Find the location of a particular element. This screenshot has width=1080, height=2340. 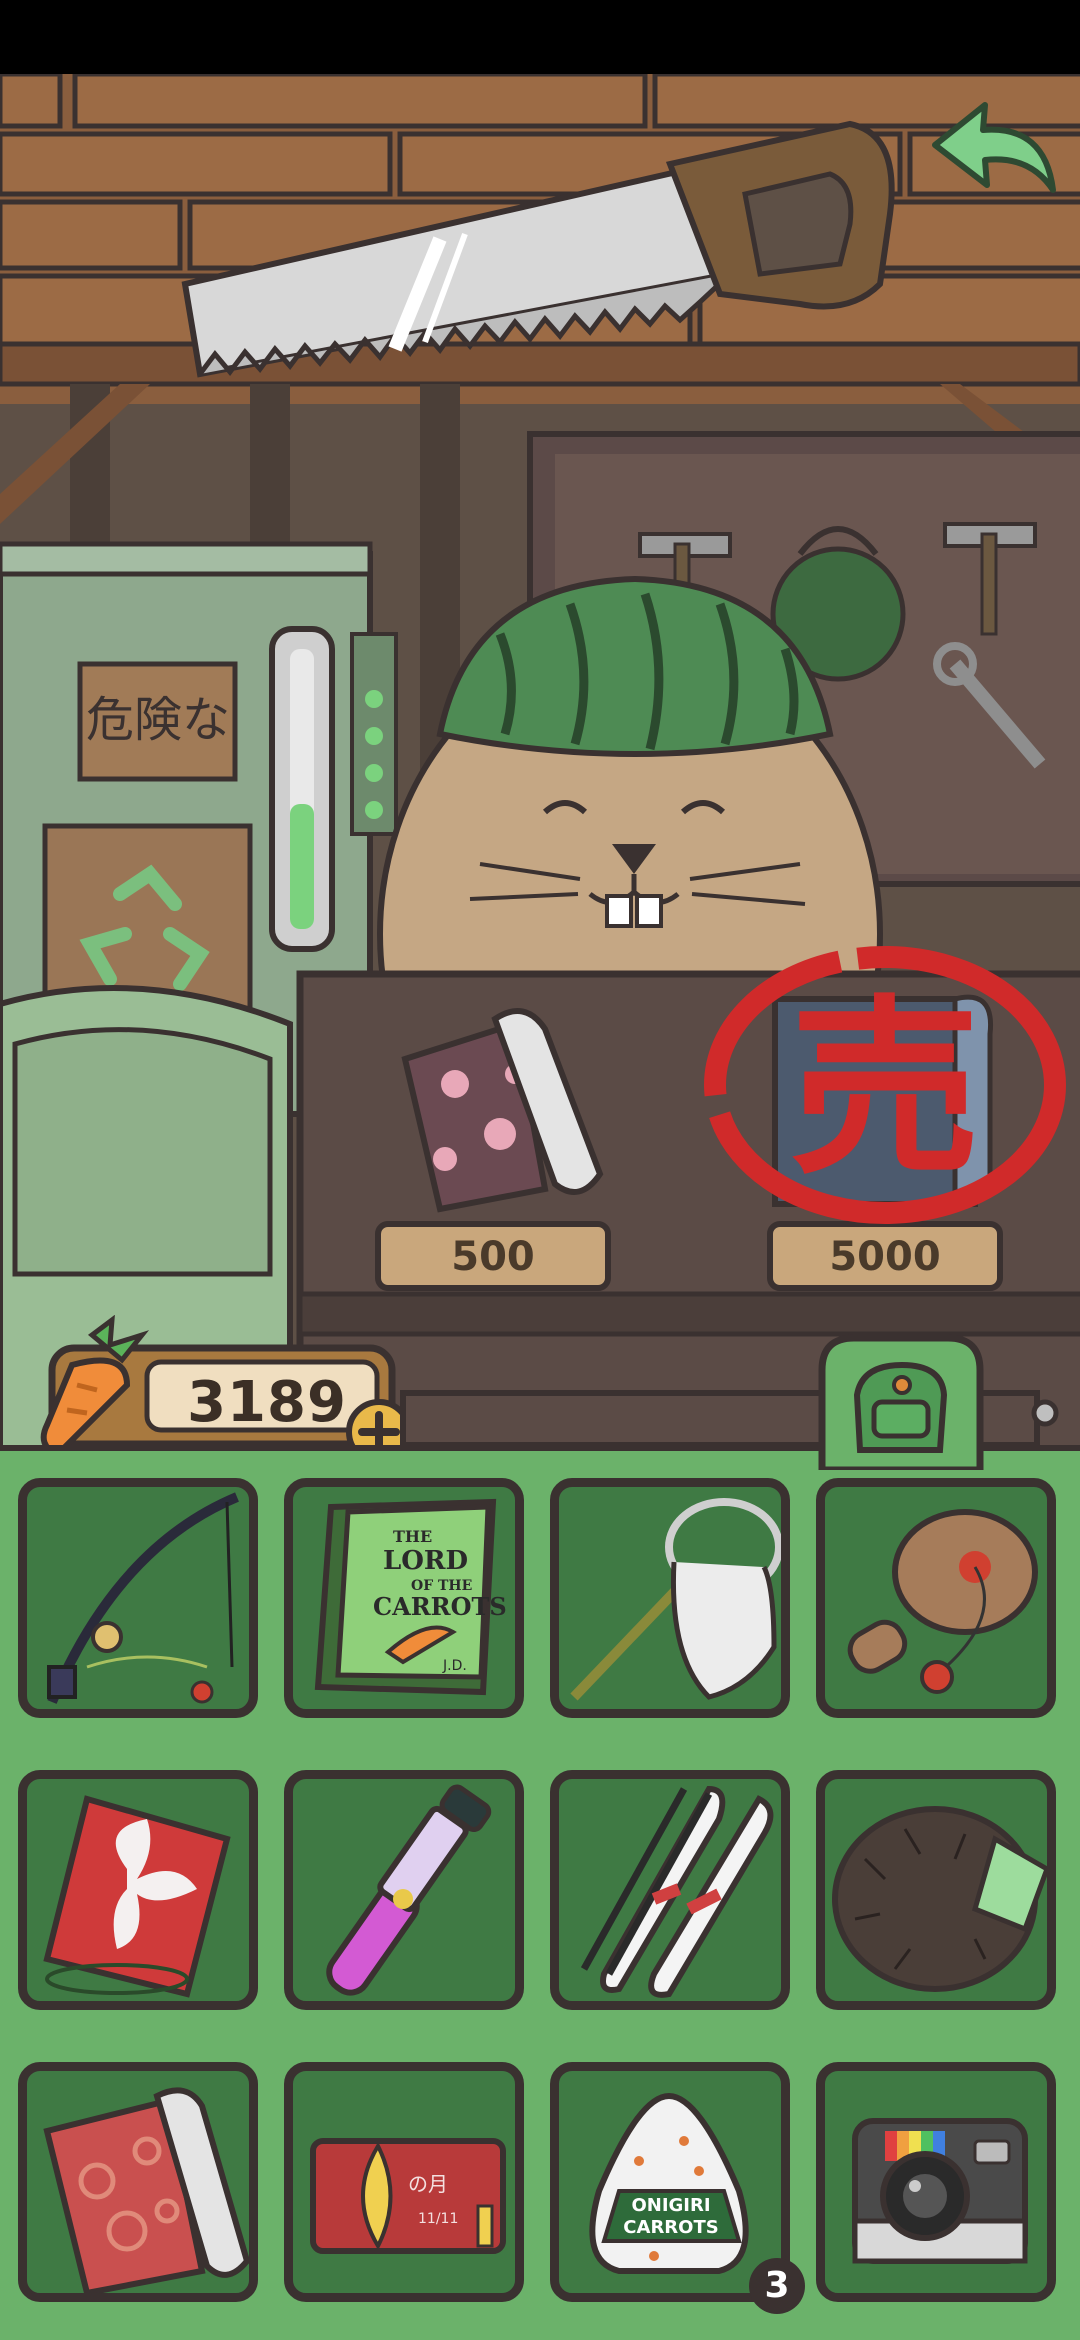

inventory-slot-fishing-rod is located at coordinates (138, 1598).